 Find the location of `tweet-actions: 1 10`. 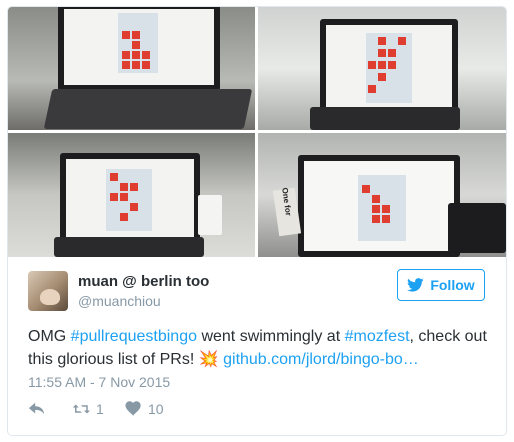

tweet-actions: 1 10 is located at coordinates (128, 409).